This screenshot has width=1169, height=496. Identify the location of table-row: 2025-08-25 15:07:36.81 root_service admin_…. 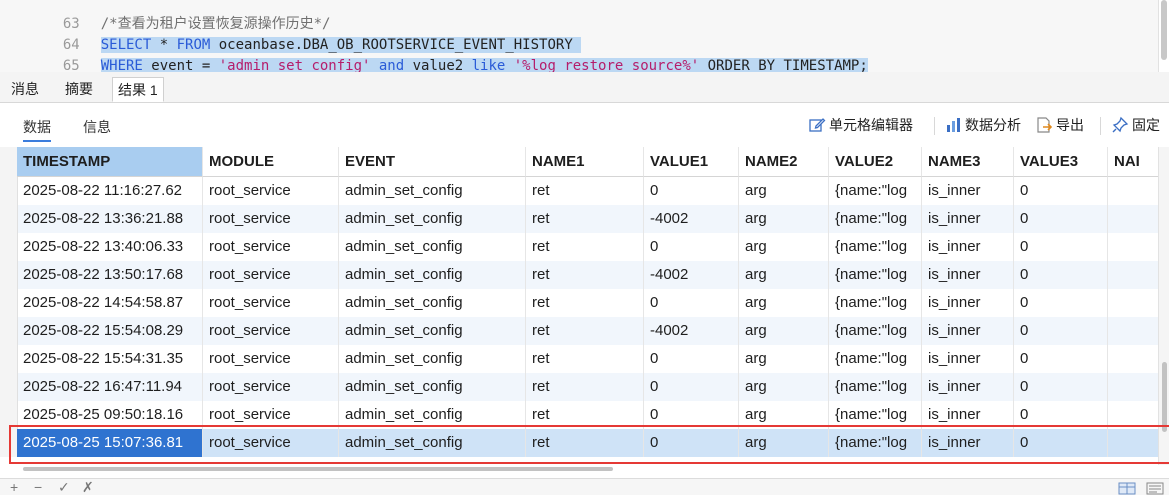
(579, 443).